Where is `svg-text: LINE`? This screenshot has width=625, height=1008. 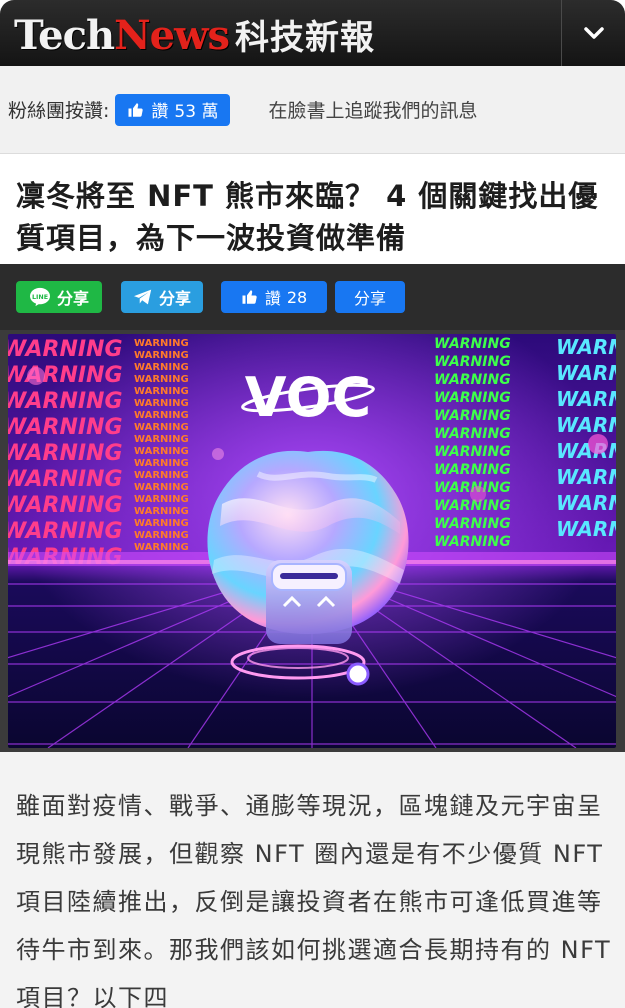 svg-text: LINE is located at coordinates (40, 297).